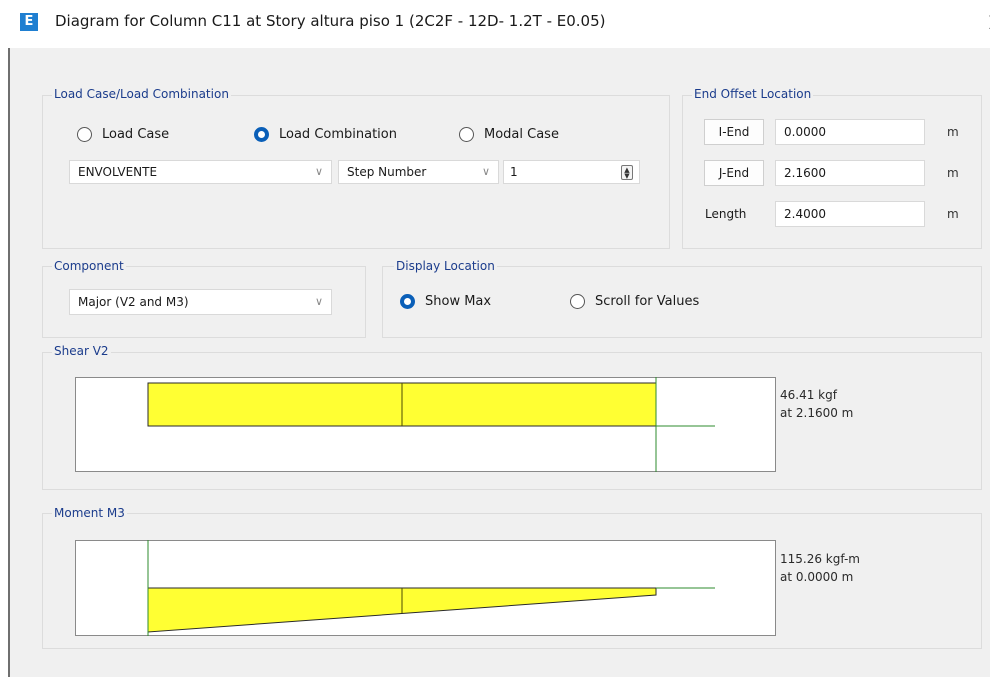 The height and width of the screenshot is (677, 990). I want to click on radio-show-max-dot, so click(407, 301).